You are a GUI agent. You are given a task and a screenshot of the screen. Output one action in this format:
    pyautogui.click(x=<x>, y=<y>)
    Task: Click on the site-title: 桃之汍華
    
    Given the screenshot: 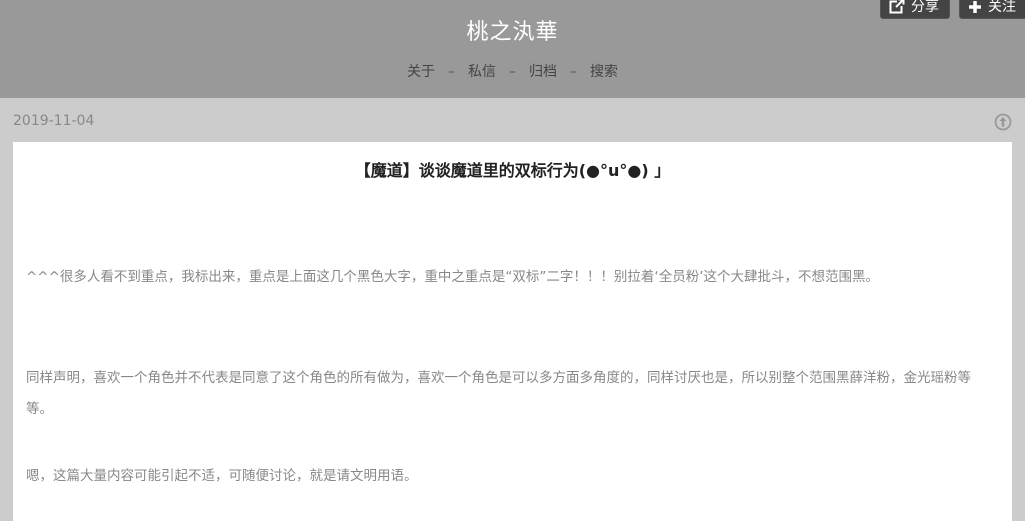 What is the action you would take?
    pyautogui.click(x=512, y=30)
    